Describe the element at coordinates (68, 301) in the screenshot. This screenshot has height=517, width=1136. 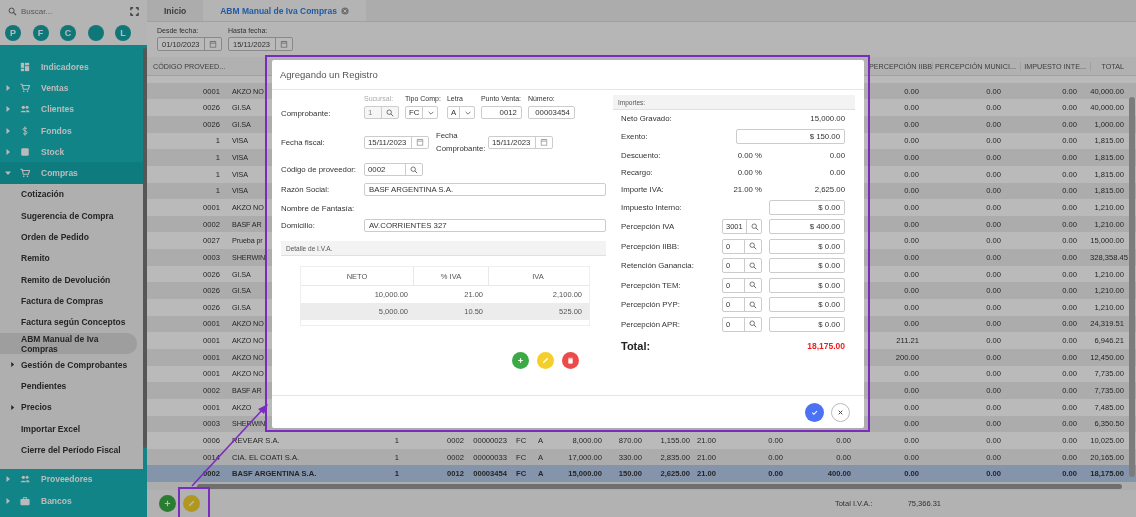
I see `menu-item: Factura de Compras` at that location.